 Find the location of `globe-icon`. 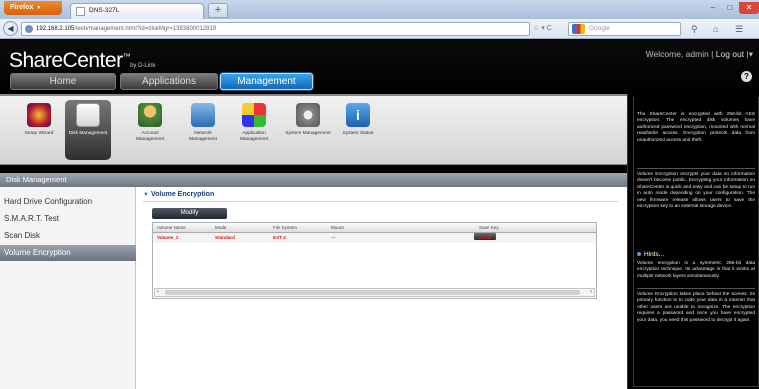

globe-icon is located at coordinates (29, 29).